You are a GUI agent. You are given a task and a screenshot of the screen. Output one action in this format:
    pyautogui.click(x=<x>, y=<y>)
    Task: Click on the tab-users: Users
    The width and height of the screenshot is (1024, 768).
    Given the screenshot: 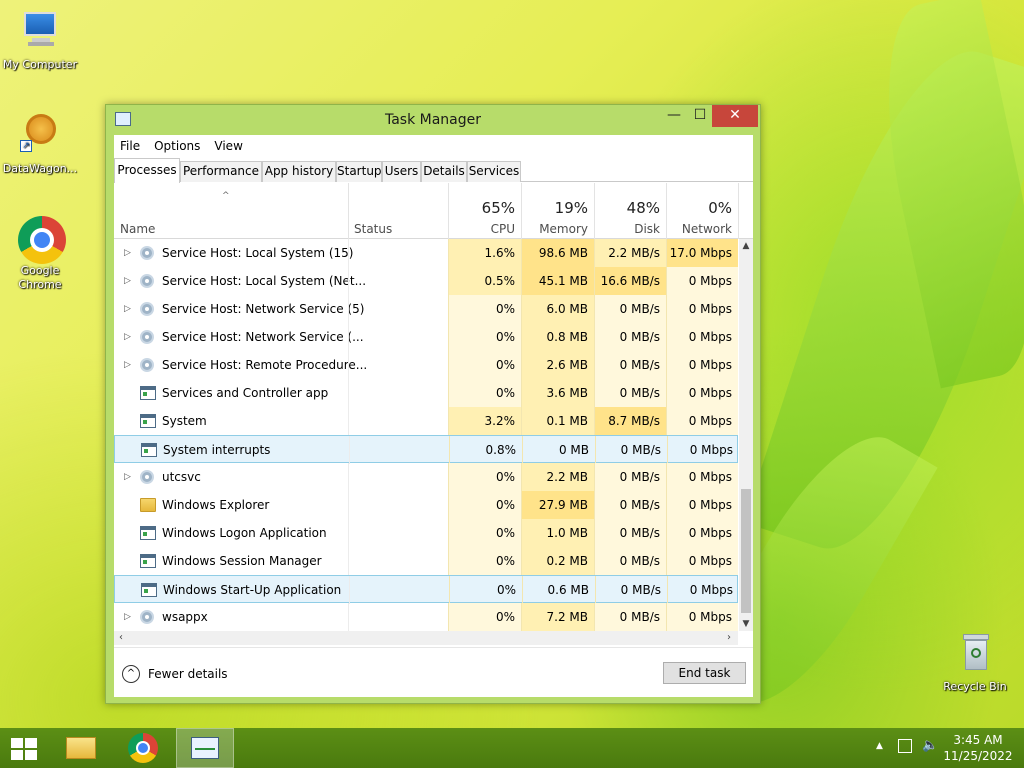 What is the action you would take?
    pyautogui.click(x=401, y=171)
    